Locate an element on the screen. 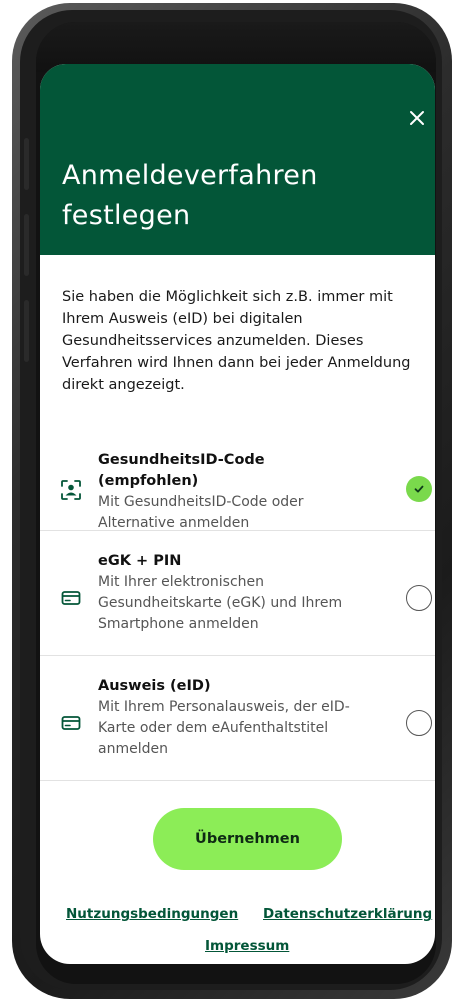 This screenshot has width=454, height=1001. option-title: eGK + PIN is located at coordinates (140, 561).